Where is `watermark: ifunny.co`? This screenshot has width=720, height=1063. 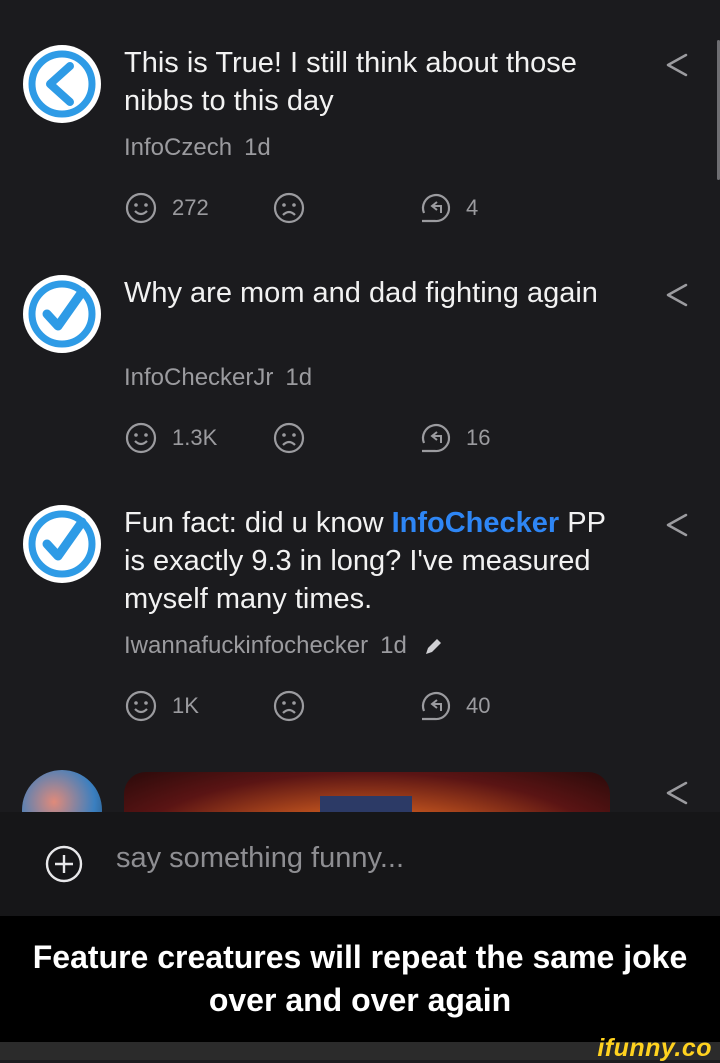
watermark: ifunny.co is located at coordinates (654, 1048).